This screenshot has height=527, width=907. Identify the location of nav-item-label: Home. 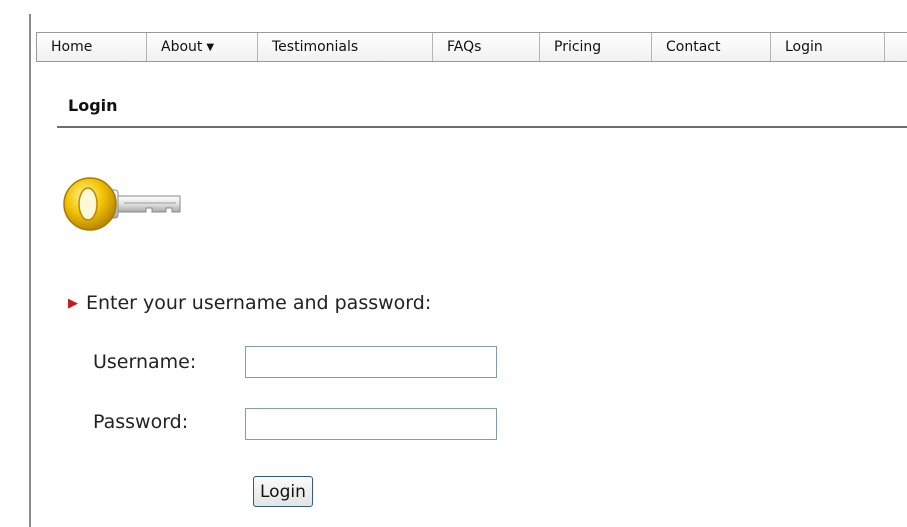
(72, 47).